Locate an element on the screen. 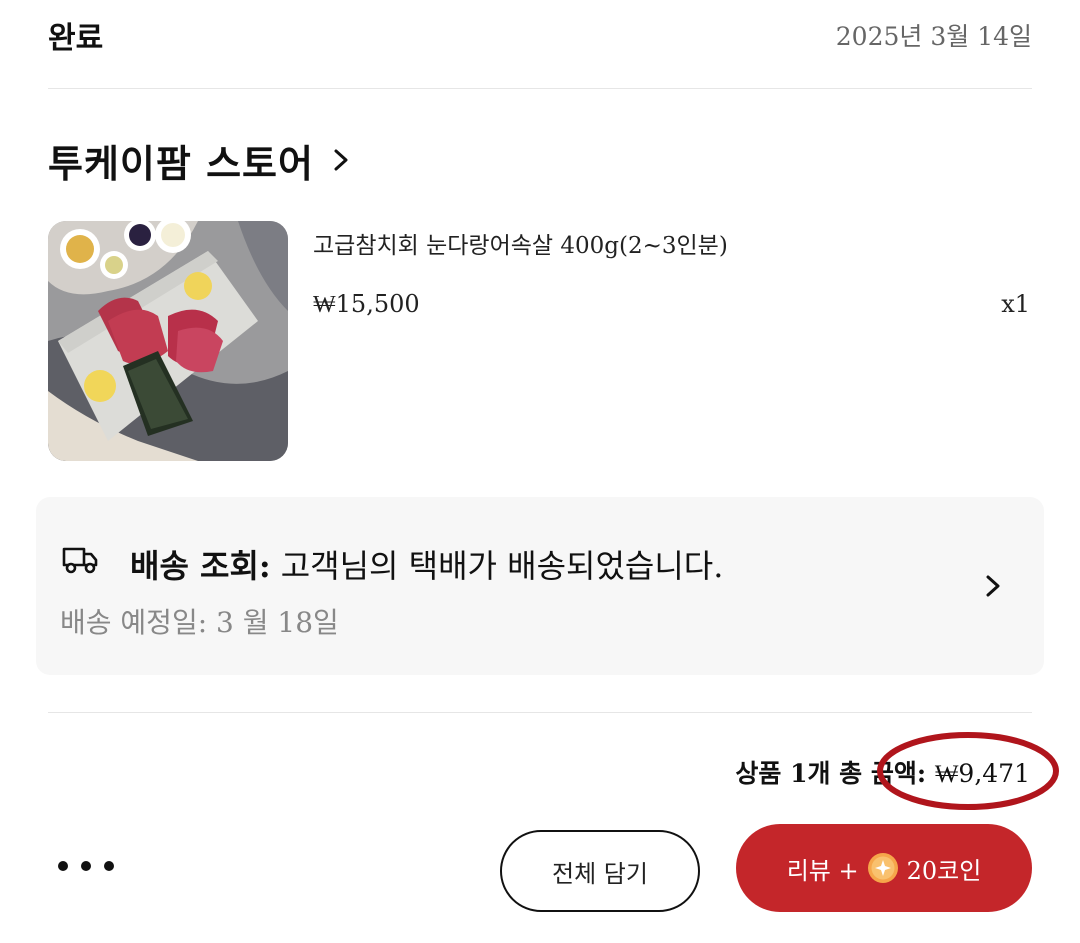 The height and width of the screenshot is (943, 1080). store-link: 투케이팜 스토어 is located at coordinates (201, 160).